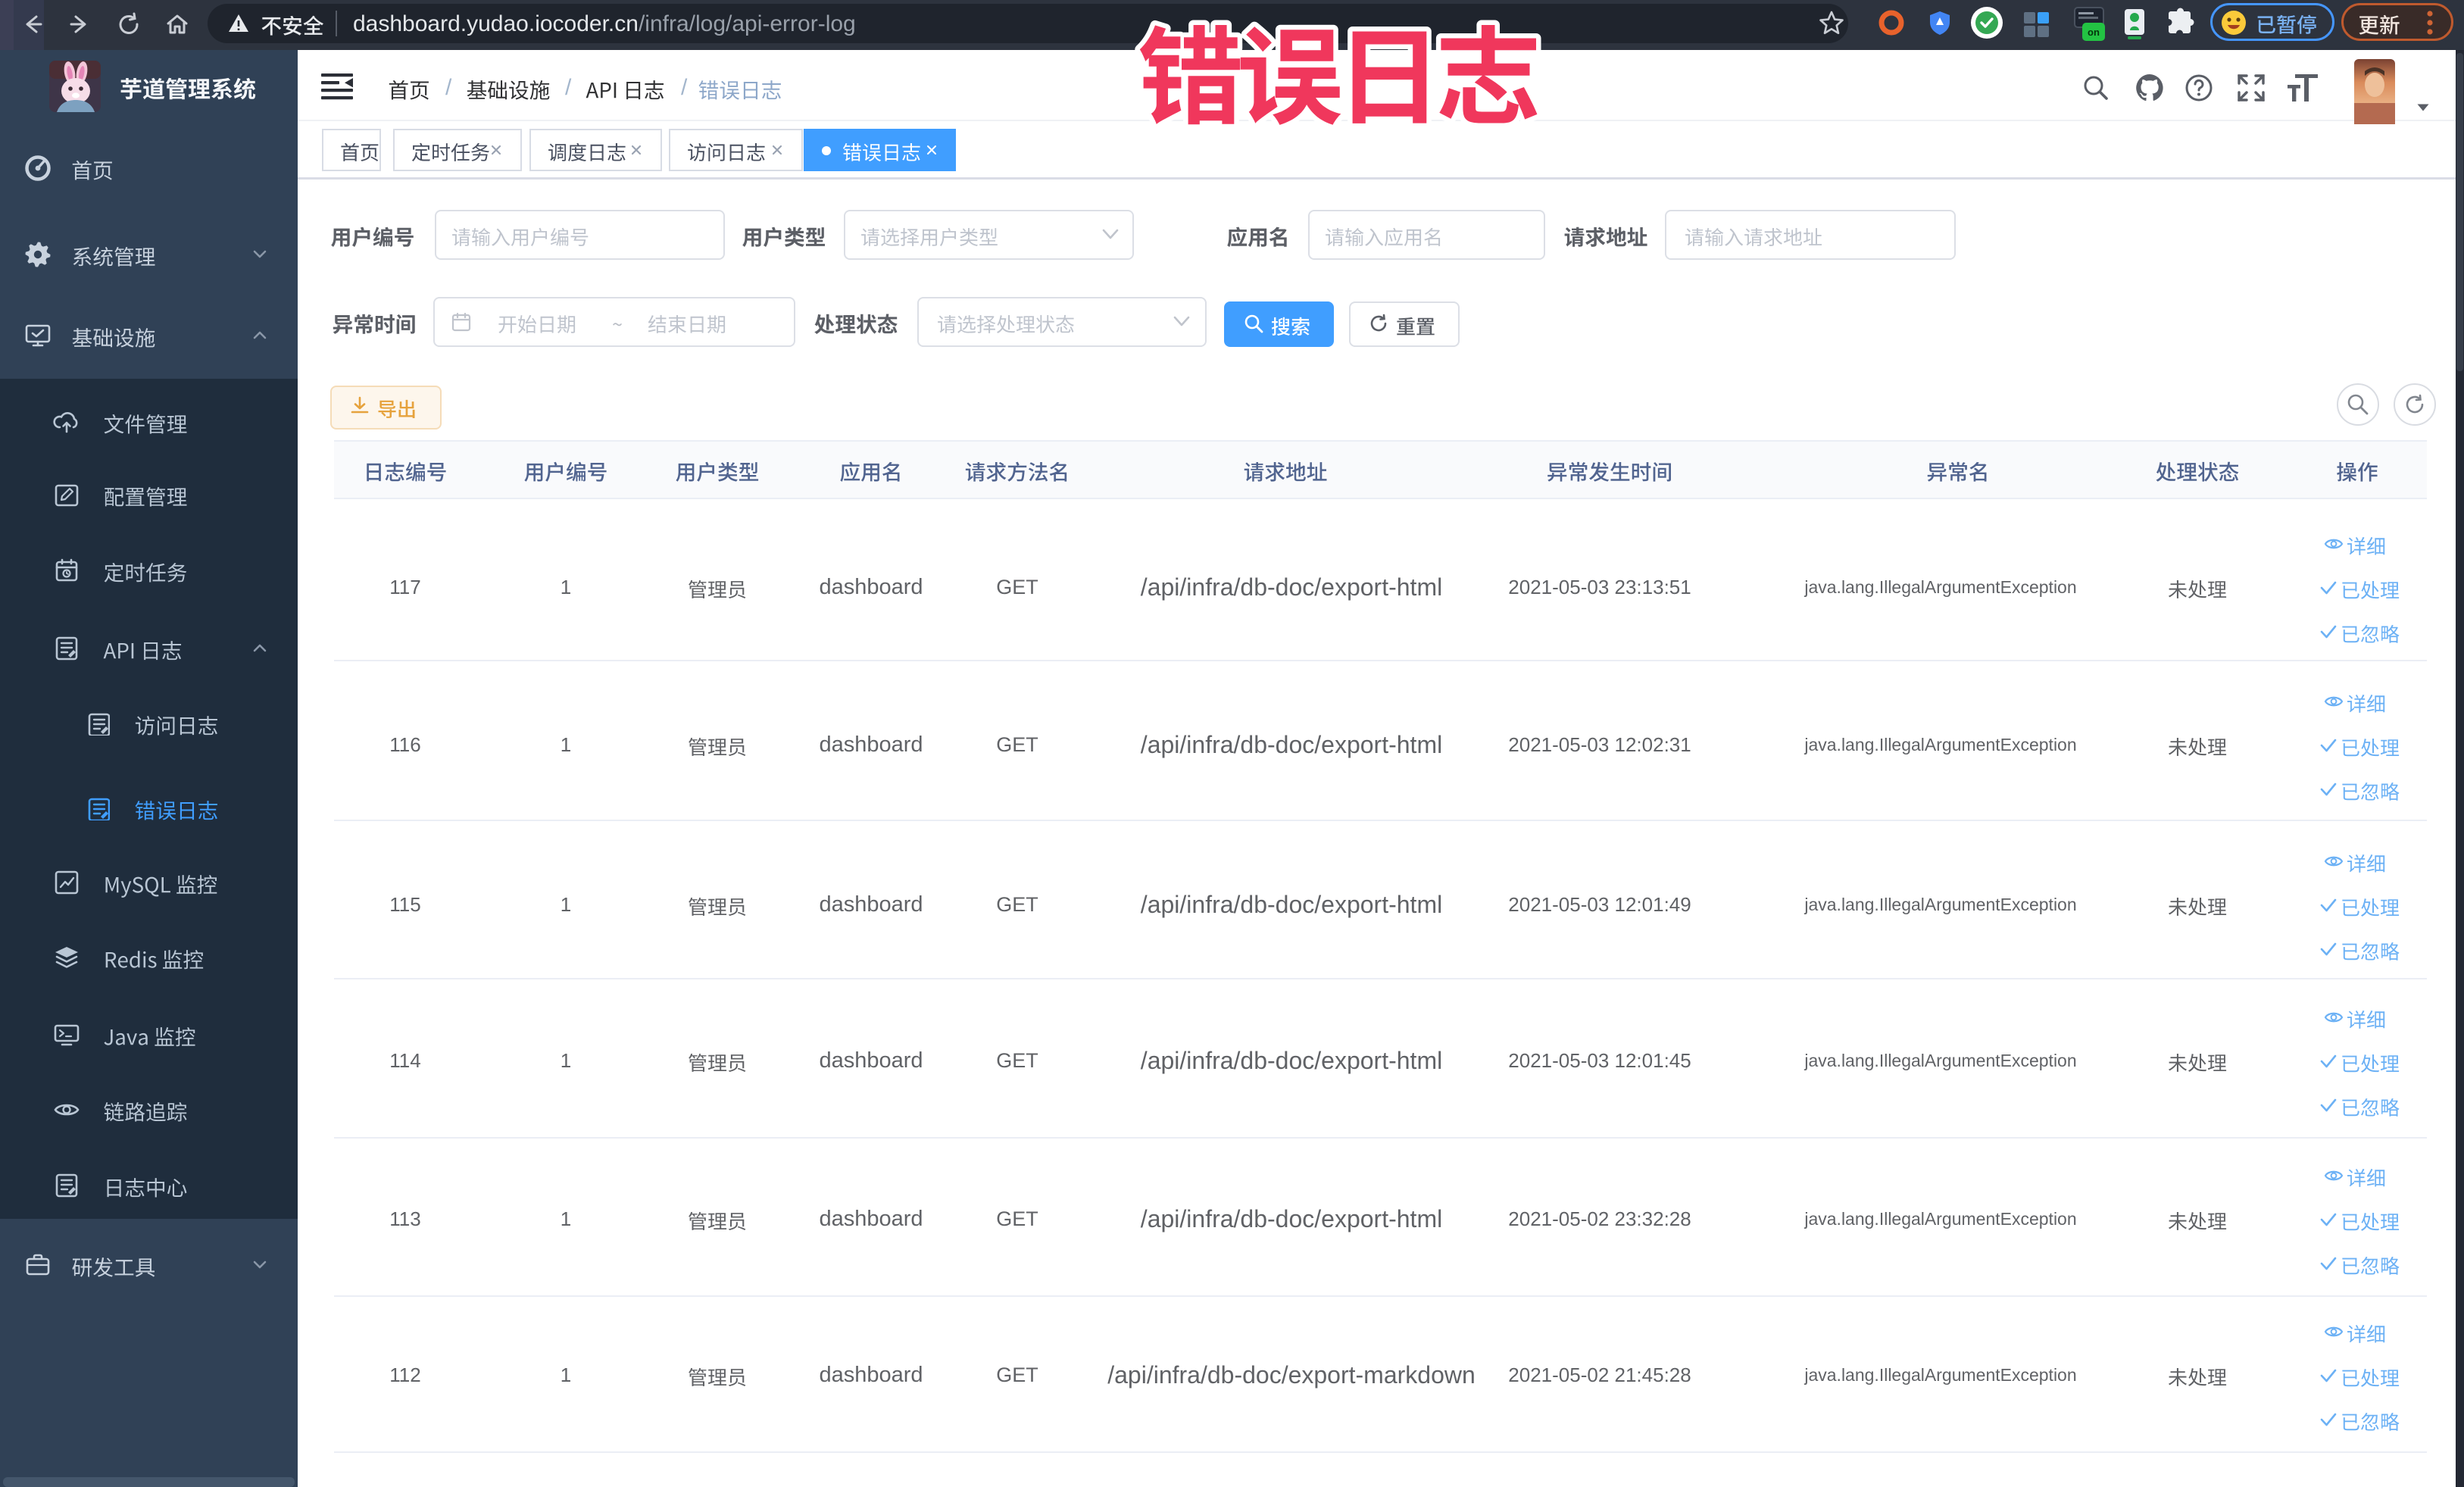 This screenshot has width=2464, height=1487. Describe the element at coordinates (2094, 32) in the screenshot. I see `svg-text: on` at that location.